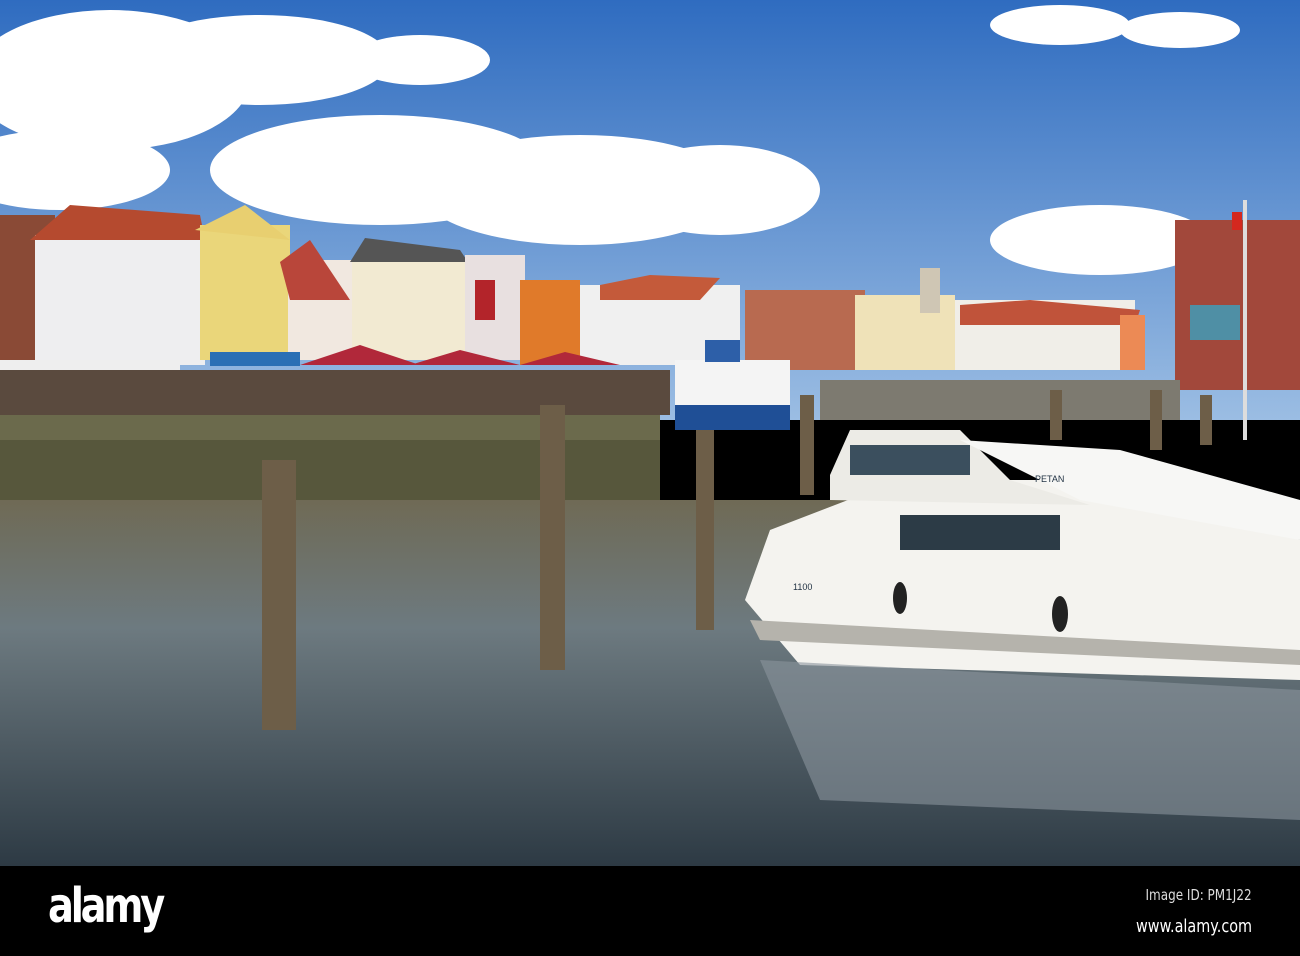  What do you see at coordinates (1000, 400) in the screenshot?
I see `jetty` at bounding box center [1000, 400].